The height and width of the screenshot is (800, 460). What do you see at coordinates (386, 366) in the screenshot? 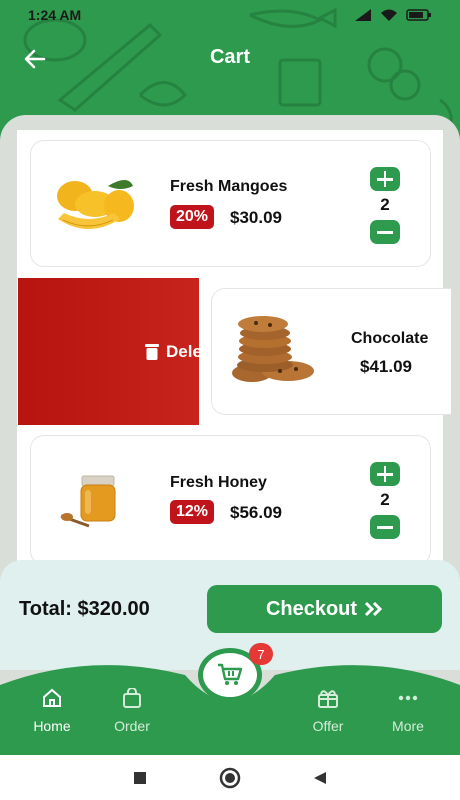
I see `item-price: $41.09` at bounding box center [386, 366].